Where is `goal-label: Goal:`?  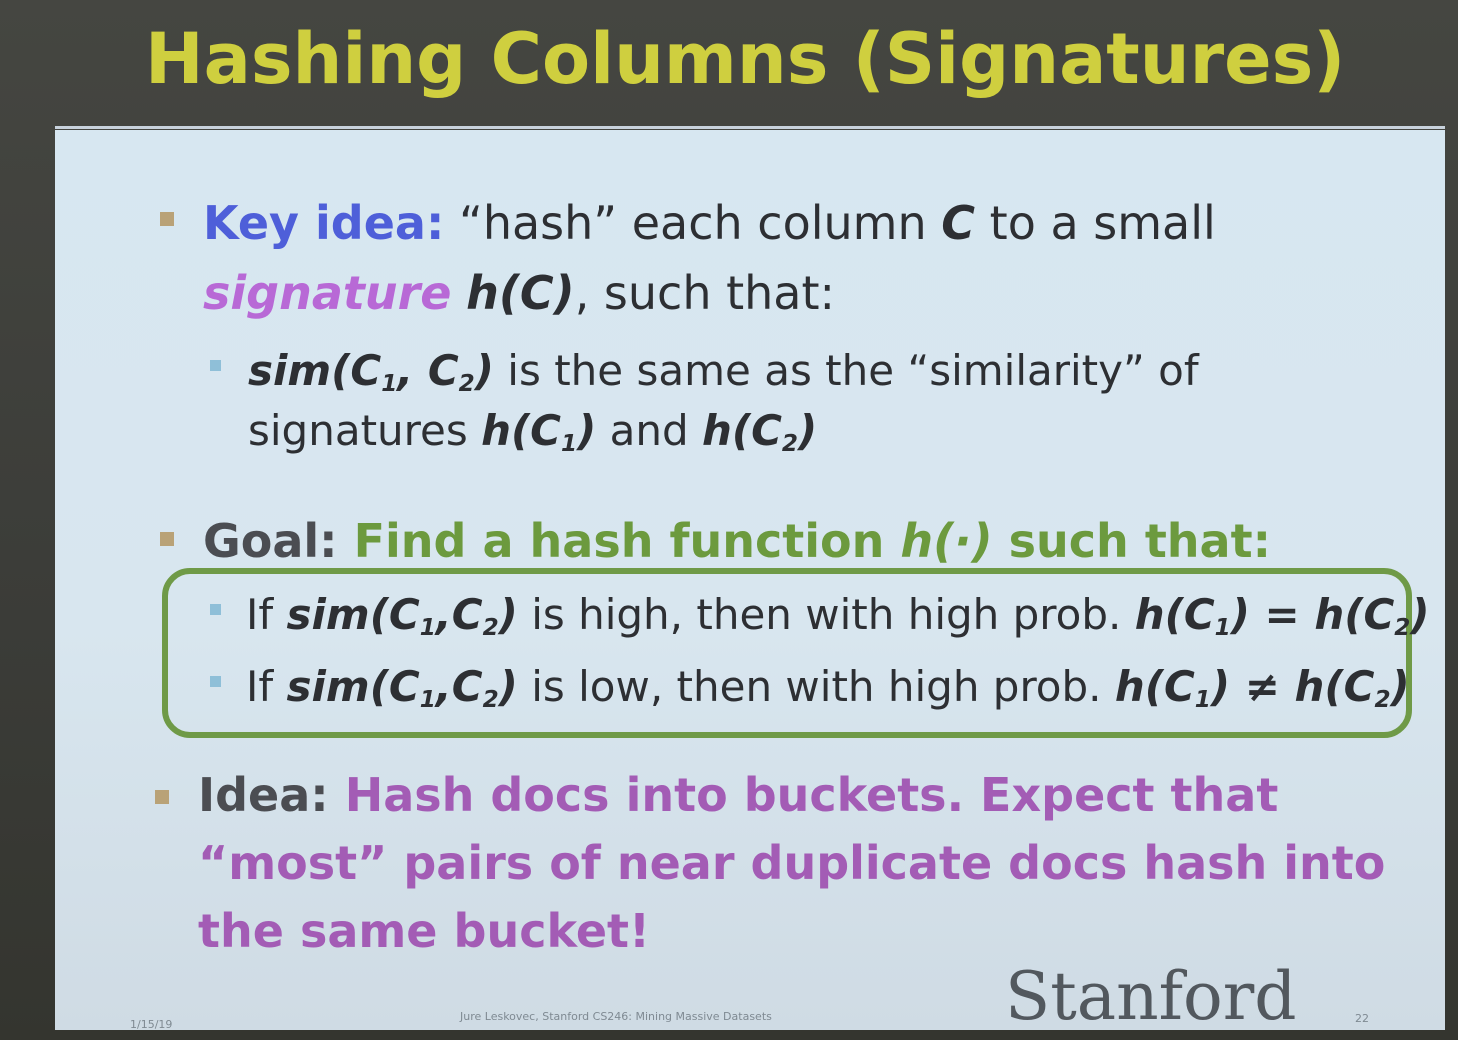 goal-label: Goal: is located at coordinates (270, 541).